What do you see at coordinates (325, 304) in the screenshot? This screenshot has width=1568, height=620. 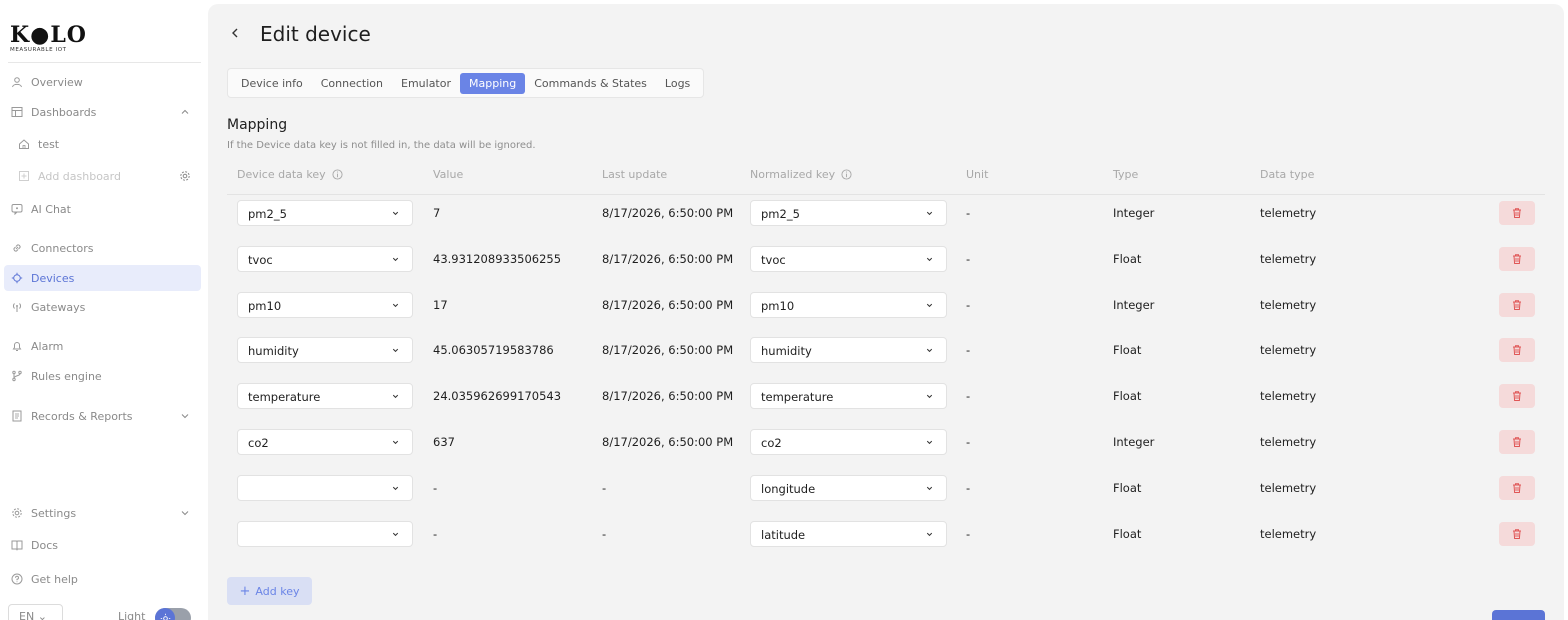 I see `device-data-key-select: pm10` at bounding box center [325, 304].